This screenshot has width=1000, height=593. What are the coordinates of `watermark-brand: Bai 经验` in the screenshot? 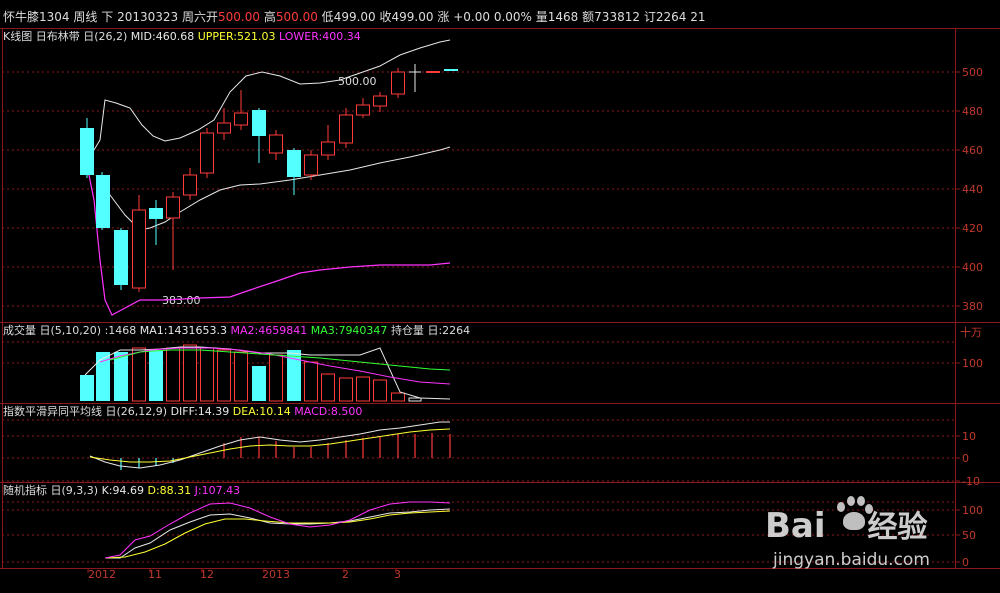 It's located at (846, 524).